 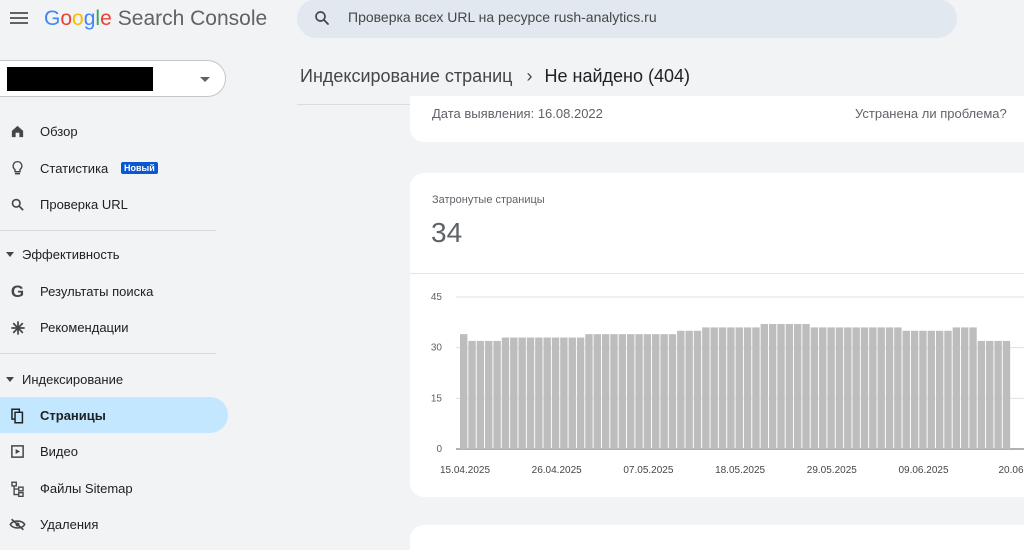 I want to click on sidebar-item-removals: Удаления, so click(x=114, y=524).